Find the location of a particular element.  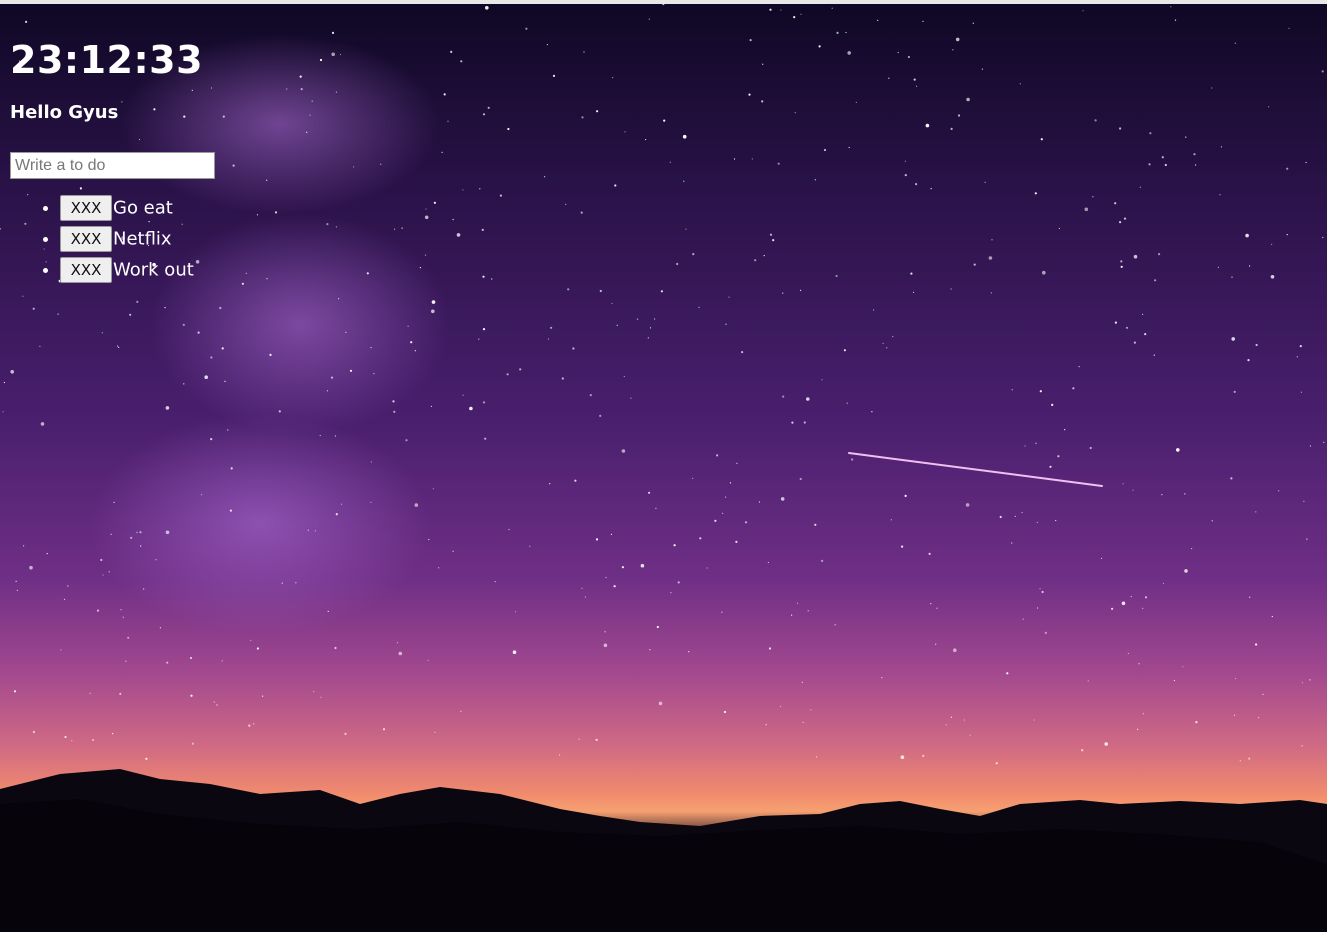

todo-text: Go eat is located at coordinates (143, 208).